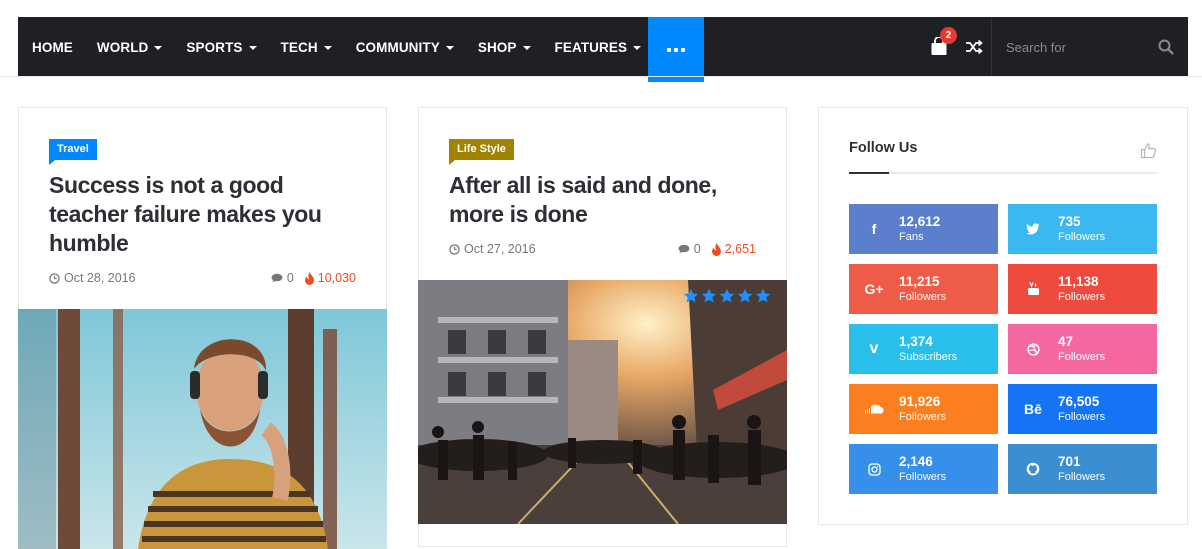 This screenshot has height=549, width=1202. I want to click on social-instagram: 2,146 Followers, so click(923, 469).